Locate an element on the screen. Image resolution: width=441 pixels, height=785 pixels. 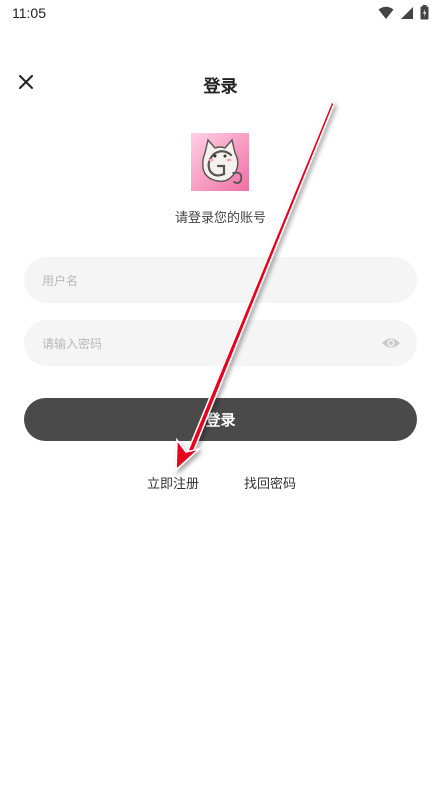
username-field-container is located at coordinates (220, 281).